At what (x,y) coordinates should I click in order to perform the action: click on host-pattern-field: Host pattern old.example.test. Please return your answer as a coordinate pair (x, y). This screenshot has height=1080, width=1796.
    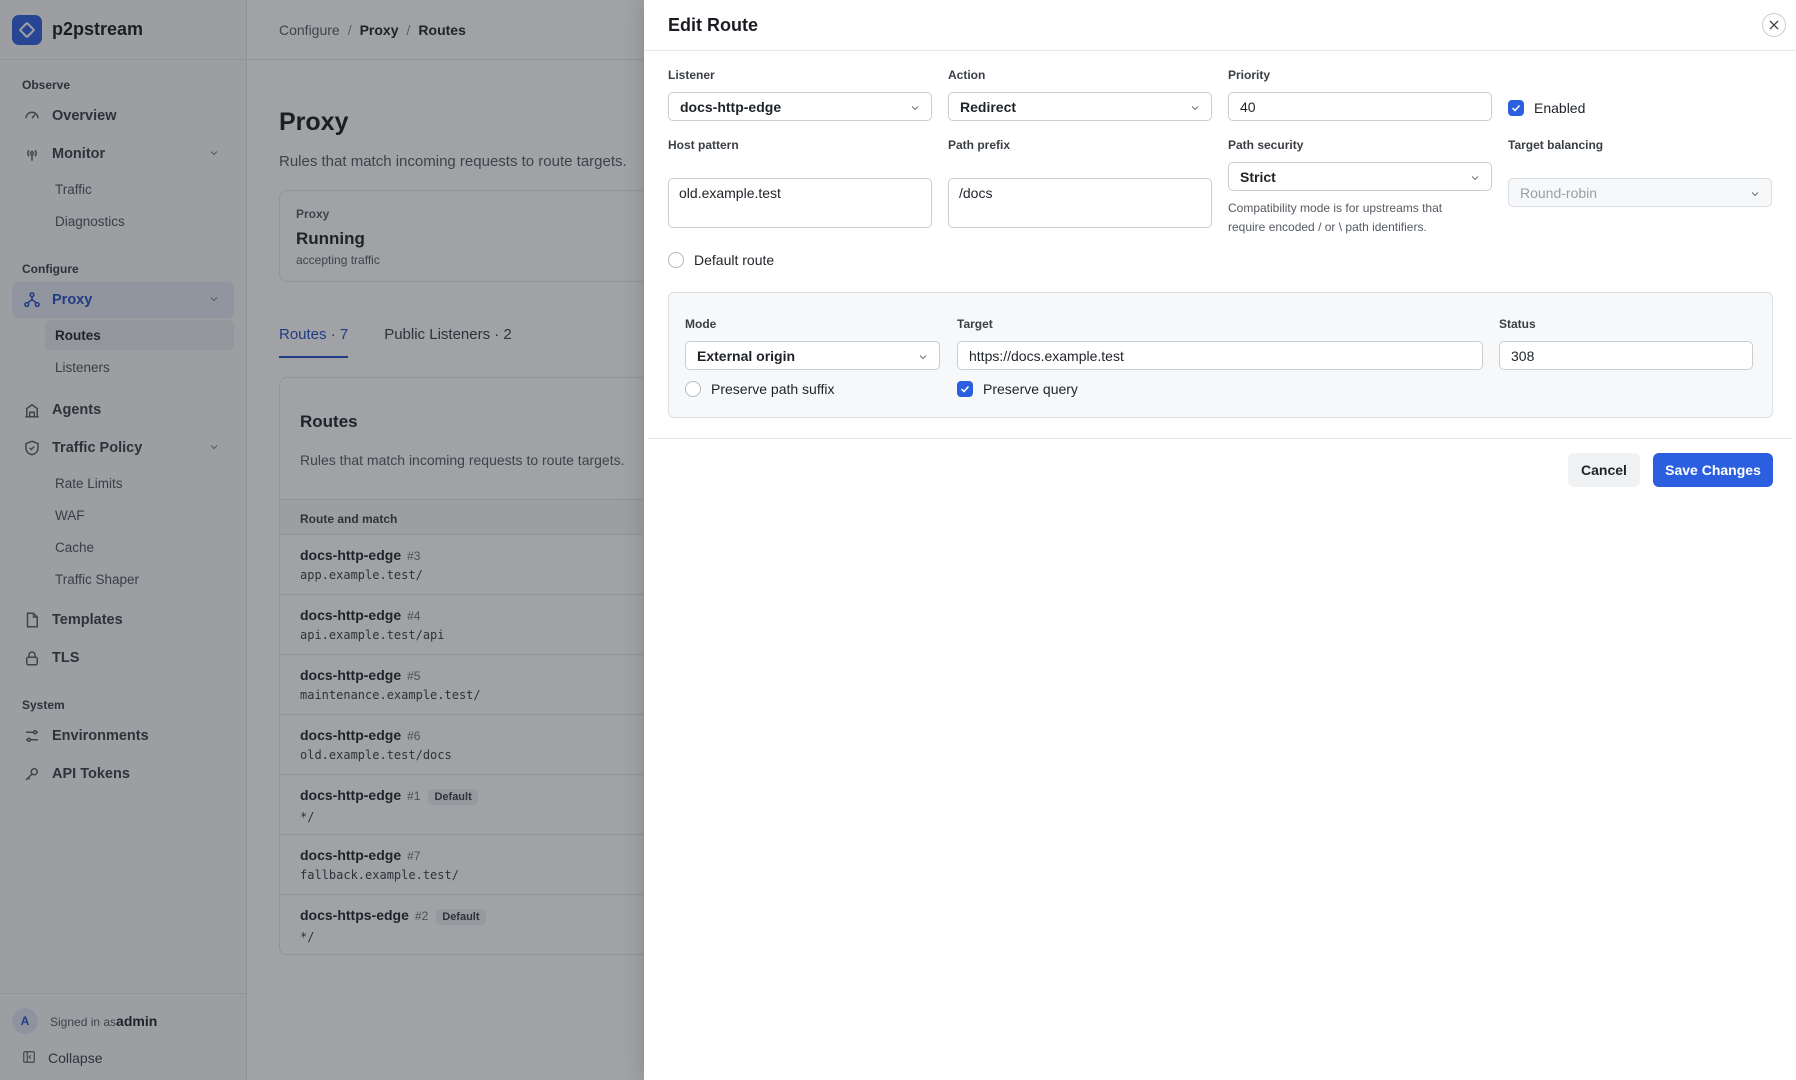
    Looking at the image, I should click on (800, 183).